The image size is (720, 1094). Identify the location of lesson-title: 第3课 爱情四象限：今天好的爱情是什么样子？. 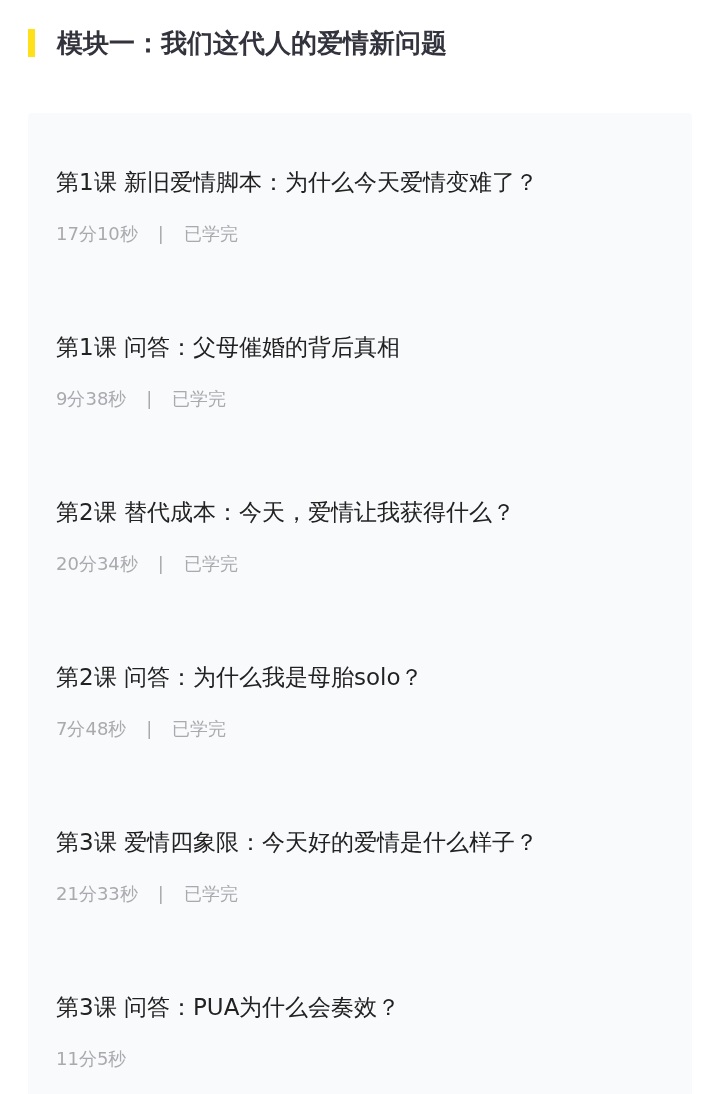
(360, 842).